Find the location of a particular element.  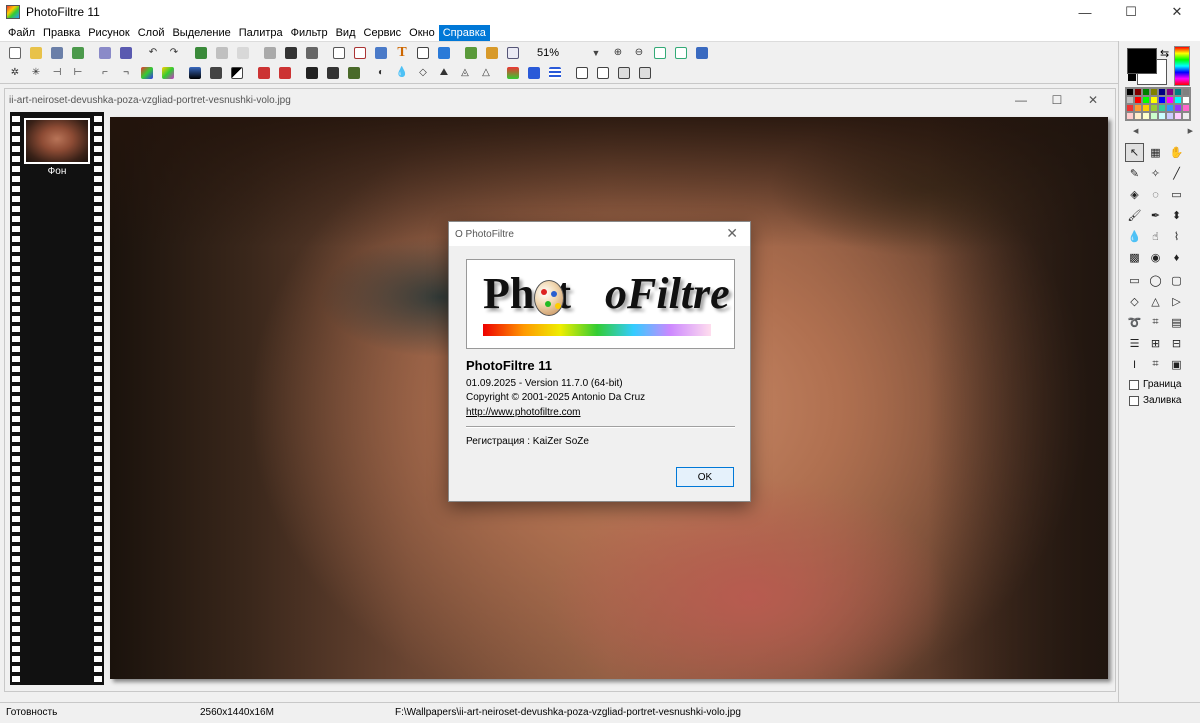

sparkle-icon: ✳ is located at coordinates (36, 73).